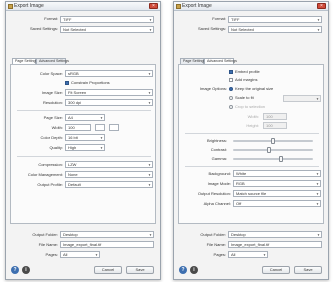  I want to click on keep-original-size-radio: Keep the original size, so click(251, 89).